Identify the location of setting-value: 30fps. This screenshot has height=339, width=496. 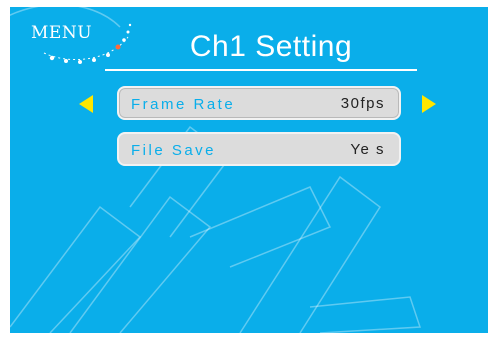
(362, 103).